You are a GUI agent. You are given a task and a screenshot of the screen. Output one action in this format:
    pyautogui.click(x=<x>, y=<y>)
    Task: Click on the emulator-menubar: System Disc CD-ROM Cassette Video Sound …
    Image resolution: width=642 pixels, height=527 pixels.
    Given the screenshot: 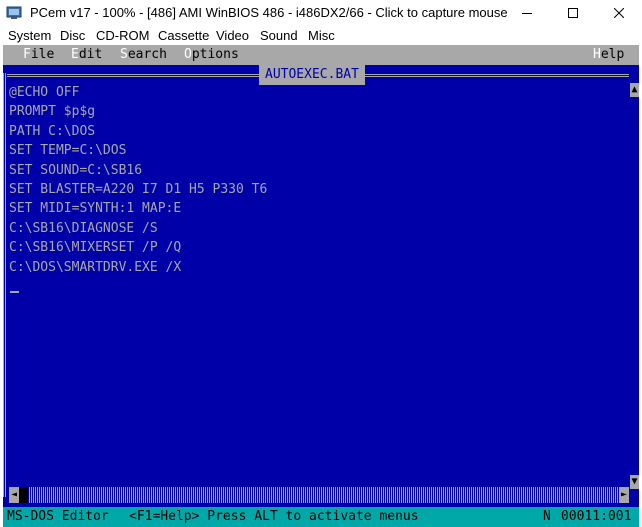 What is the action you would take?
    pyautogui.click(x=321, y=35)
    